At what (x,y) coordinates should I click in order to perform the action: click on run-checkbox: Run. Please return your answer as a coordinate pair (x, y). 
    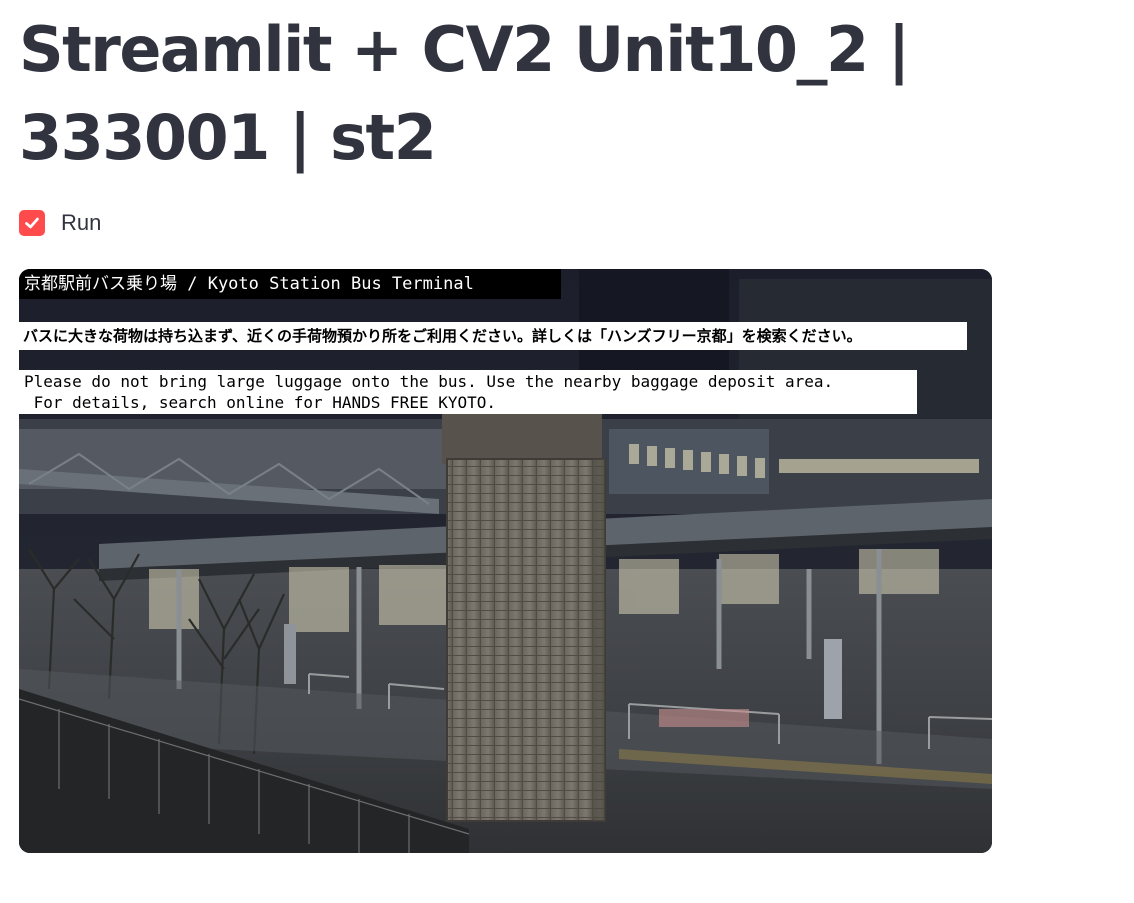
    Looking at the image, I should click on (60, 223).